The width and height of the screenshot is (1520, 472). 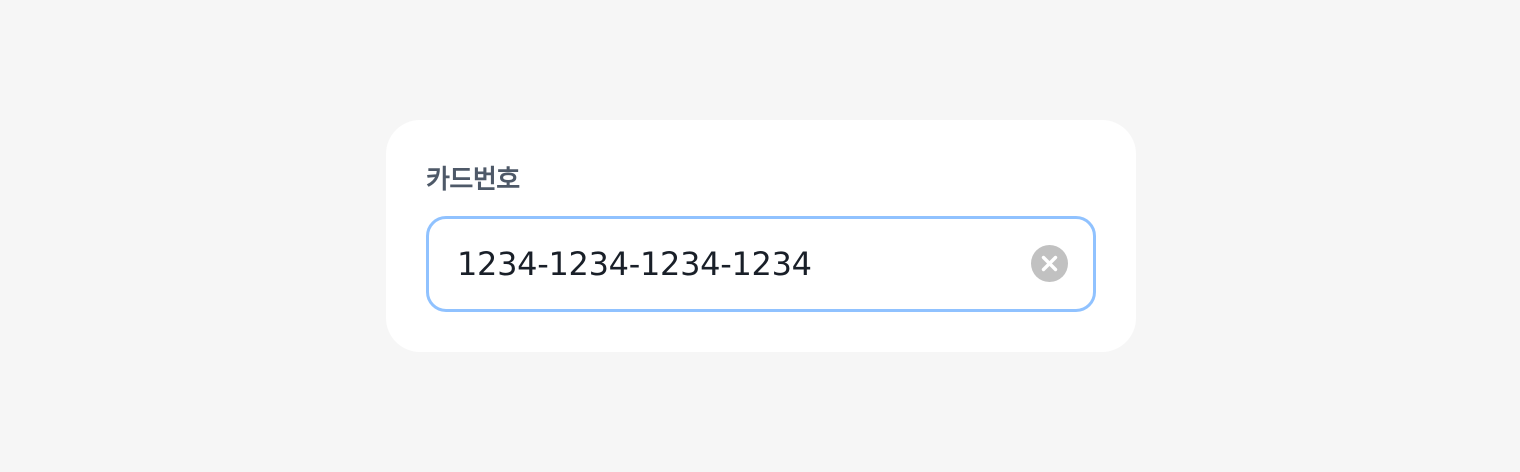 What do you see at coordinates (473, 180) in the screenshot?
I see `card-number-label: 카드번호` at bounding box center [473, 180].